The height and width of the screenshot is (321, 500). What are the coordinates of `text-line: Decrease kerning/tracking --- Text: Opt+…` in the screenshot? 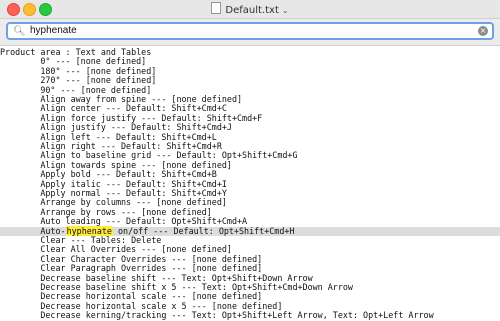 It's located at (217, 315).